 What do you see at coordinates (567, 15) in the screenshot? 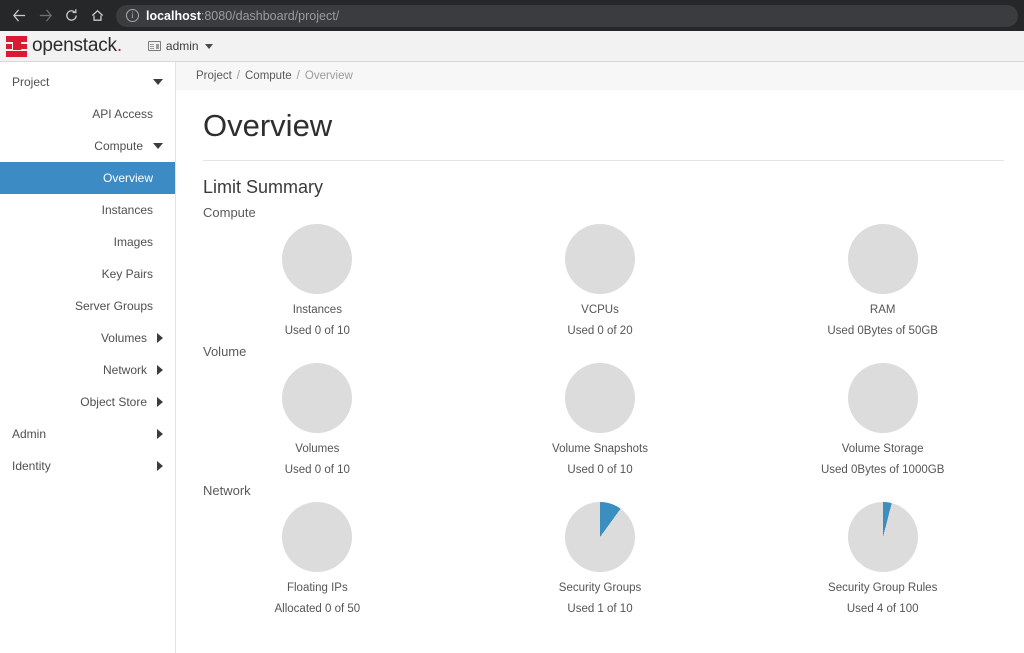
I see `address-bar: i localhost:8080/dashboard/project/` at bounding box center [567, 15].